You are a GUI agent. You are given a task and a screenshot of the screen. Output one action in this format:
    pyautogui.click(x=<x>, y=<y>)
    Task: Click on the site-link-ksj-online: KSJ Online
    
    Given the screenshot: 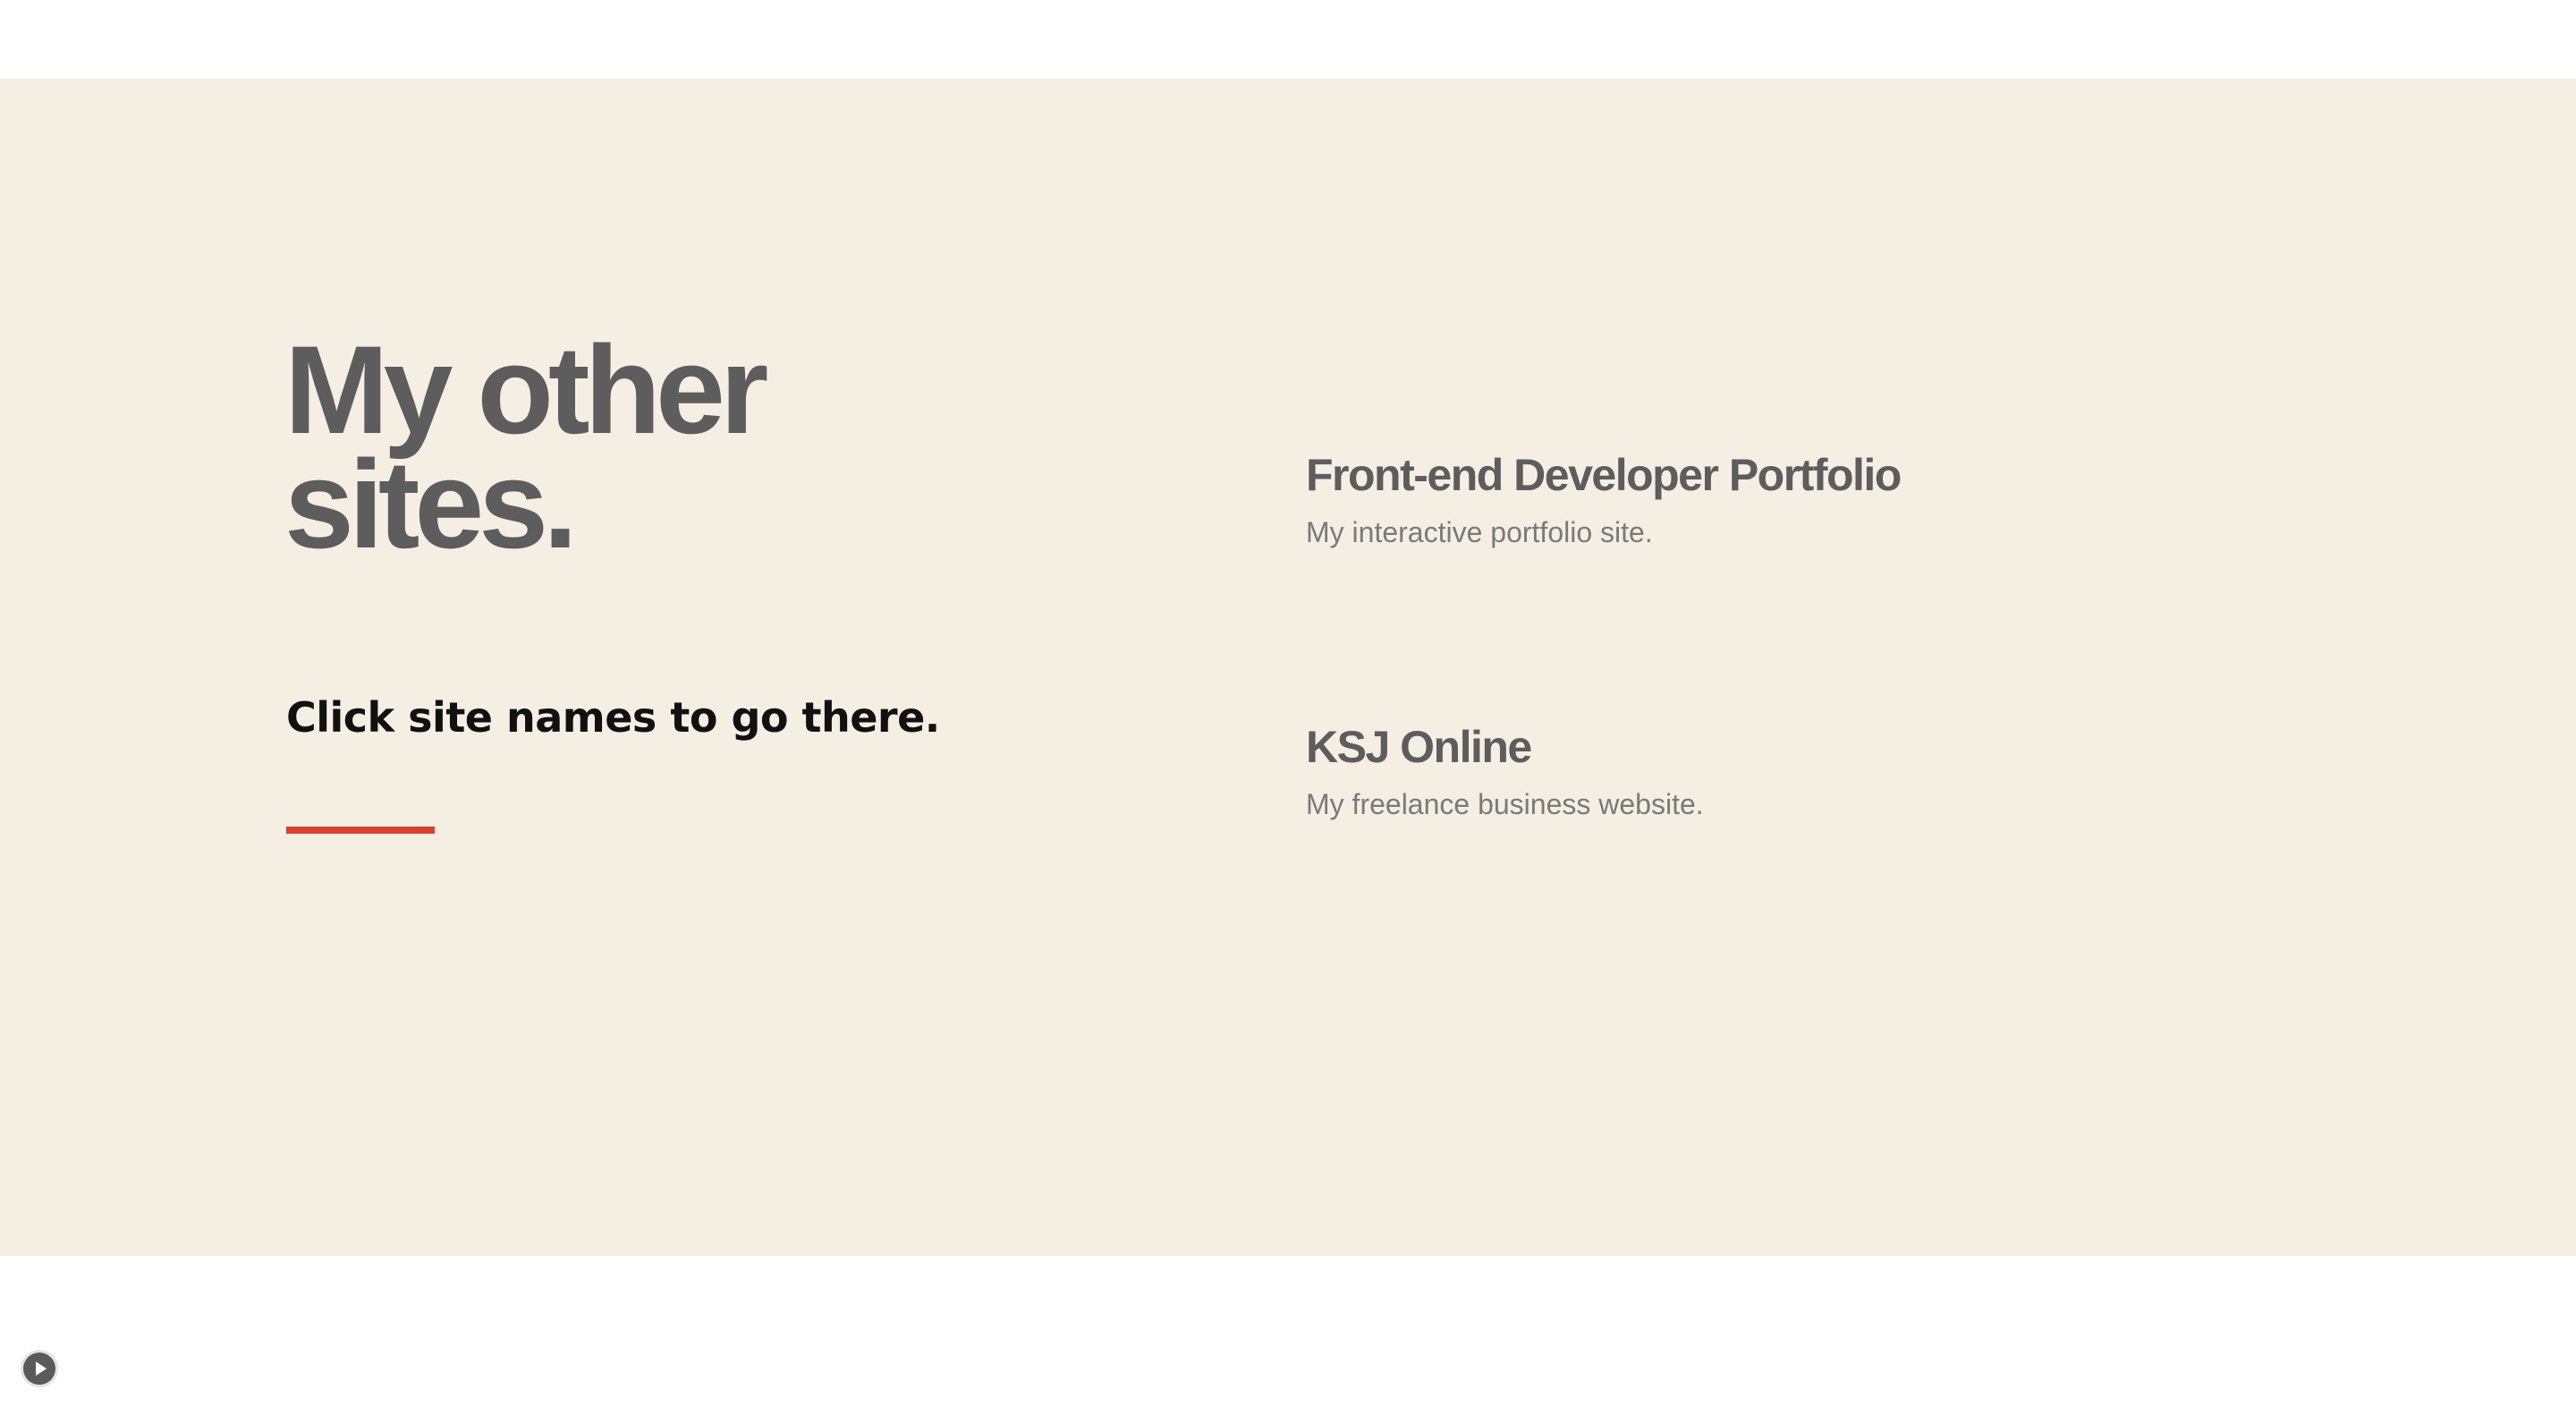 What is the action you would take?
    pyautogui.click(x=1505, y=747)
    